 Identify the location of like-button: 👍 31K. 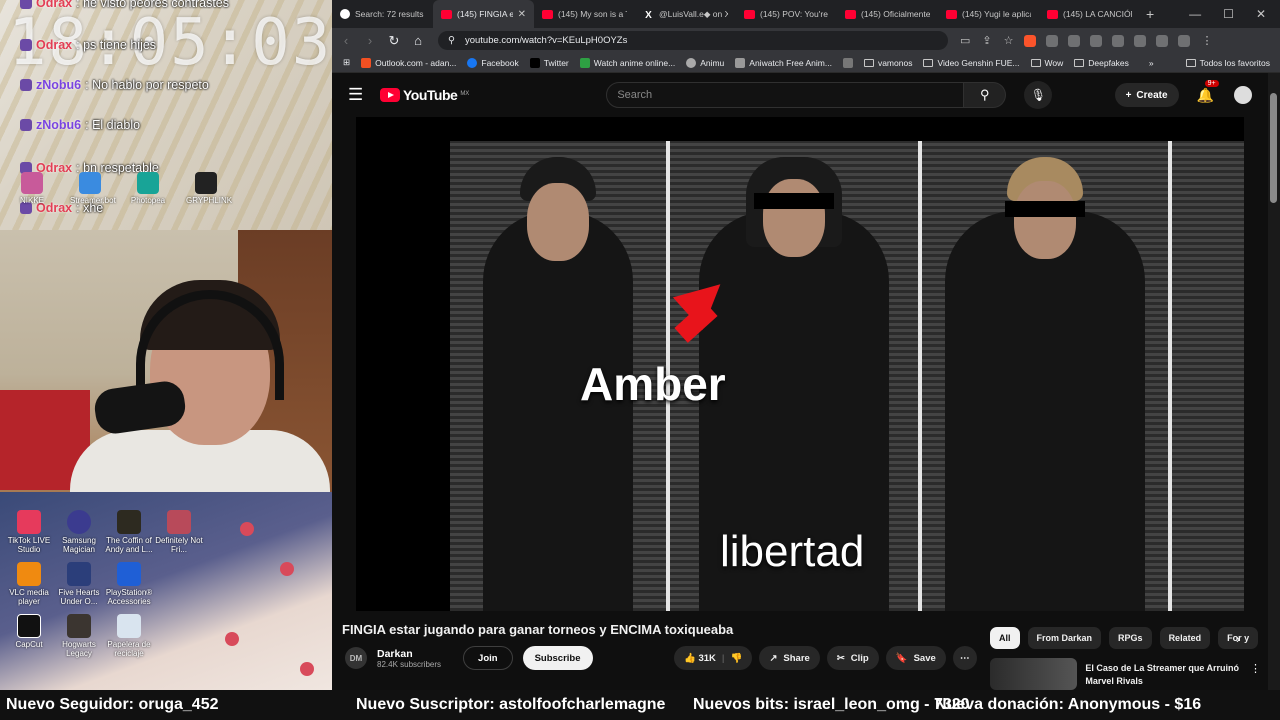
(700, 658).